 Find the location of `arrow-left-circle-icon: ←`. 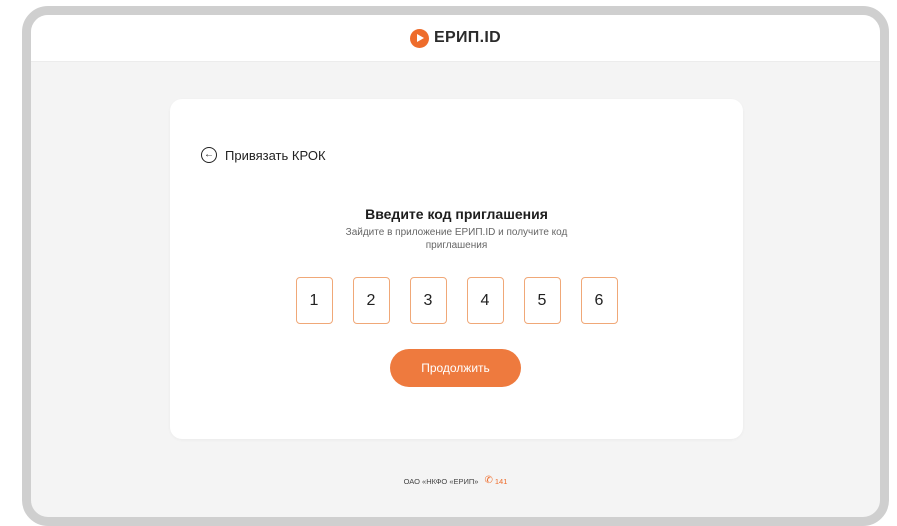

arrow-left-circle-icon: ← is located at coordinates (209, 155).